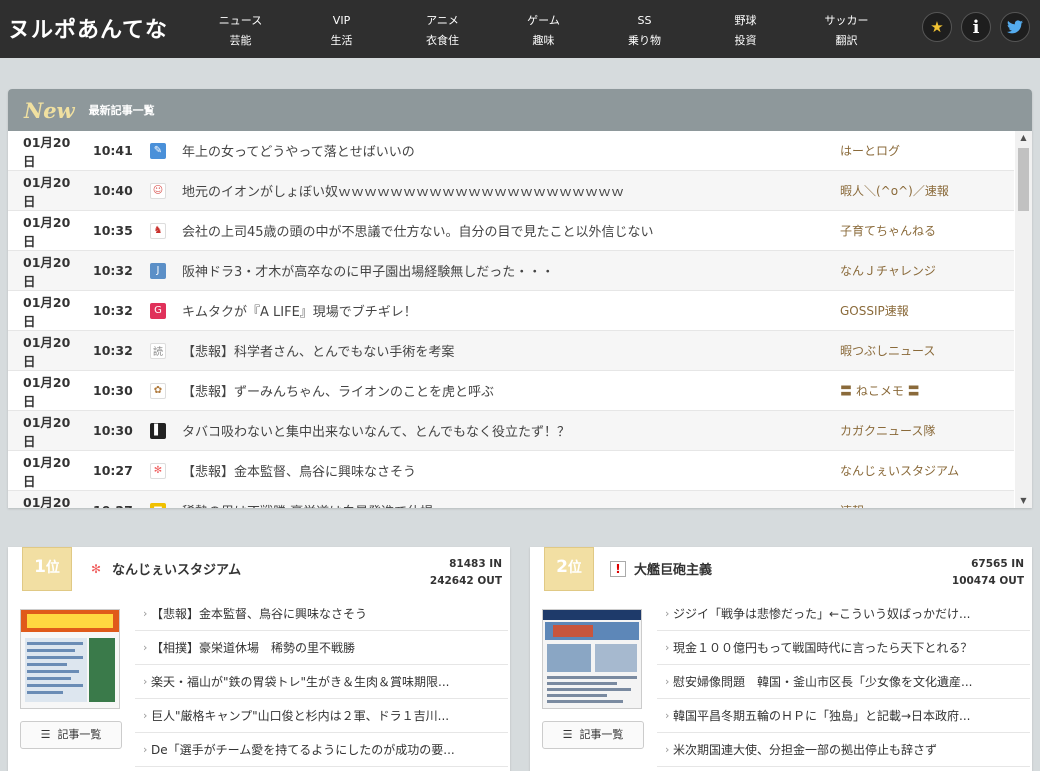 Image resolution: width=1040 pixels, height=771 pixels. Describe the element at coordinates (997, 564) in the screenshot. I see `in-count: 67565 IN` at that location.